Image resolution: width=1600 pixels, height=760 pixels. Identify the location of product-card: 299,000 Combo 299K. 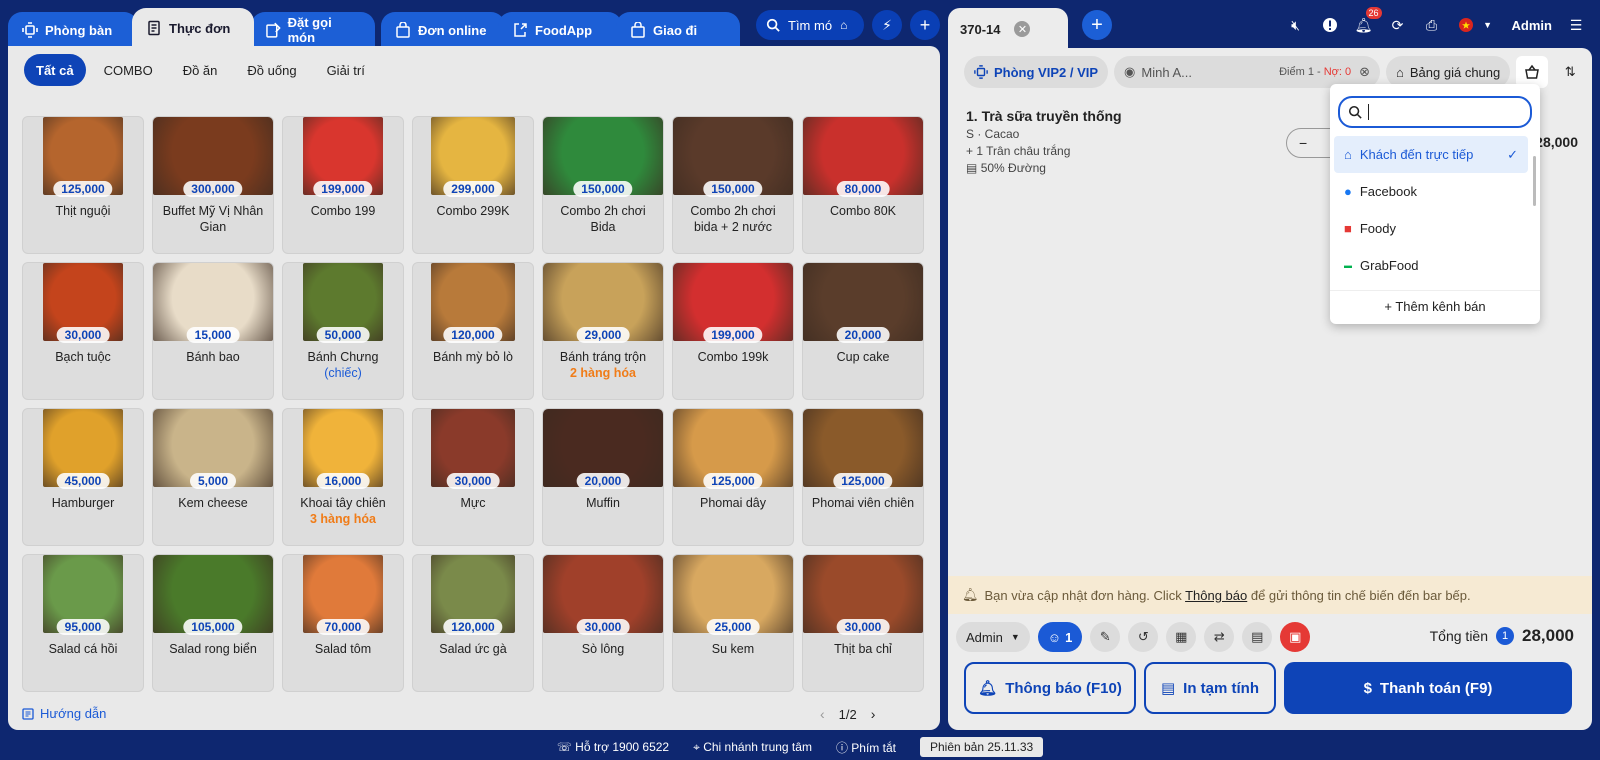
(473, 185).